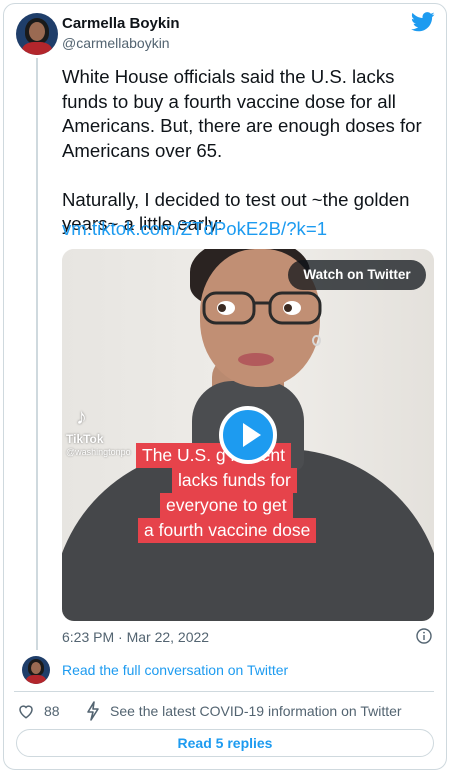  Describe the element at coordinates (262, 308) in the screenshot. I see `glasses-graphic` at that location.